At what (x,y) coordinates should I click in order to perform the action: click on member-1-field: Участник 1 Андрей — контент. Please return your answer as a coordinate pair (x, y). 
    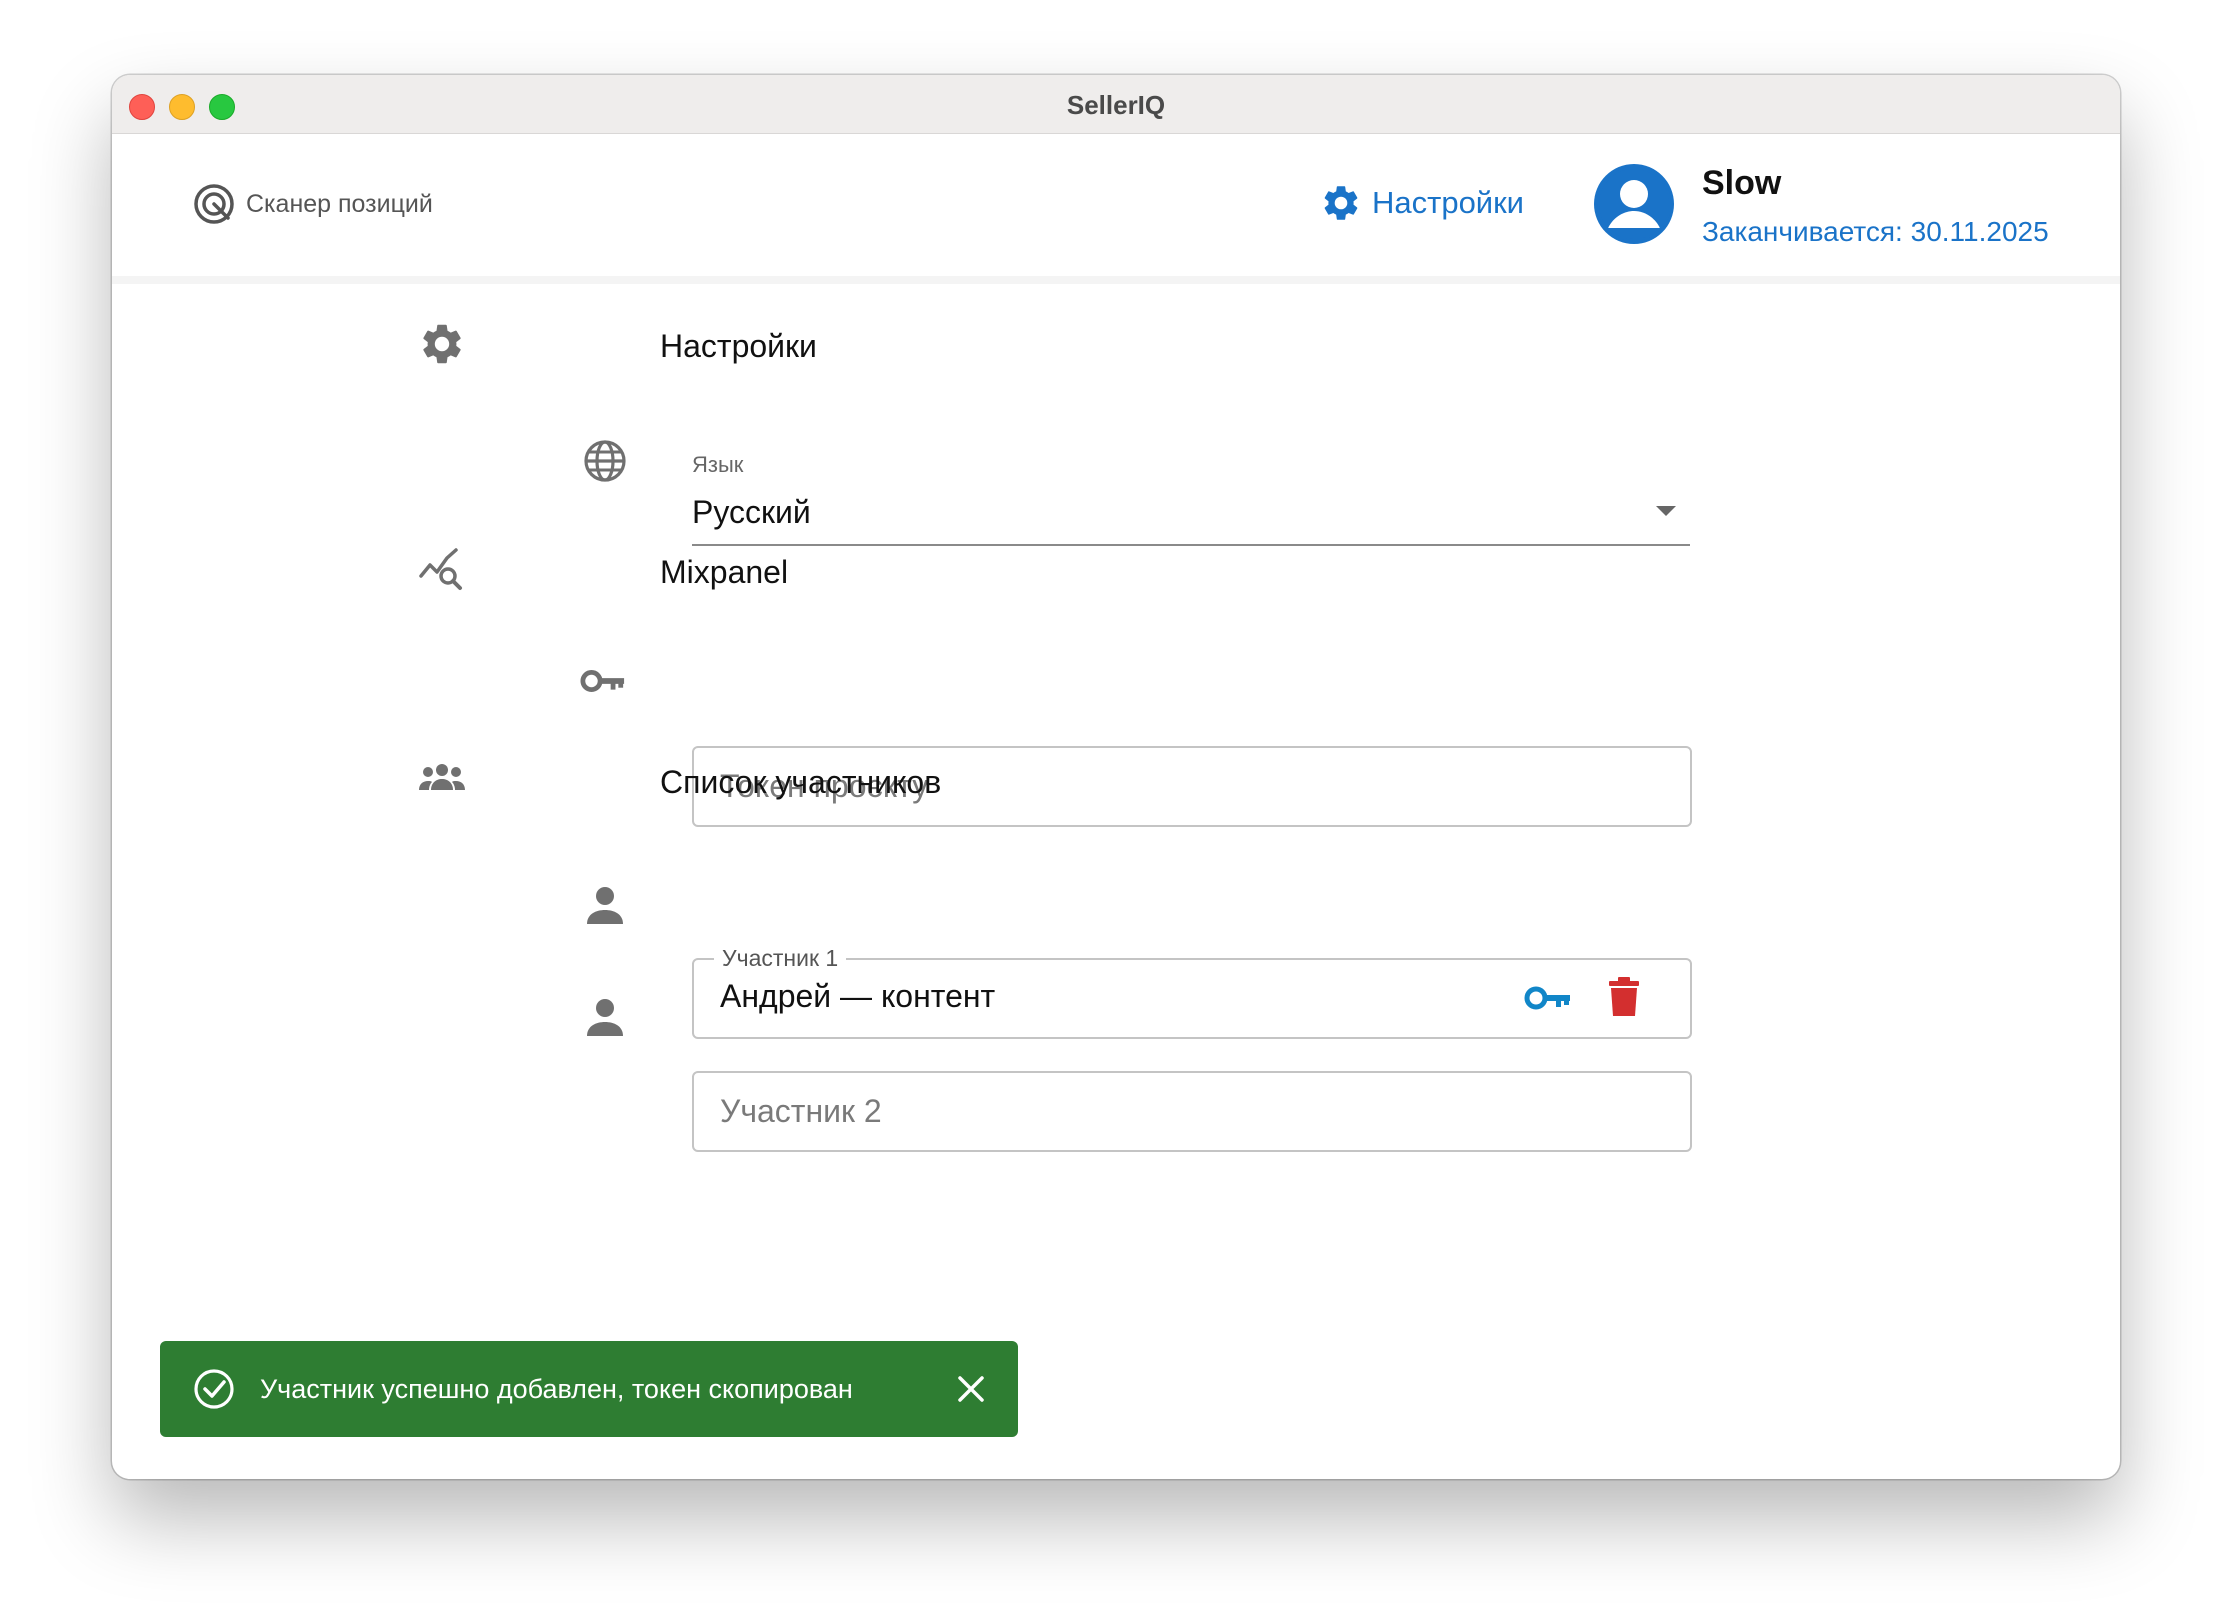
    Looking at the image, I should click on (1192, 990).